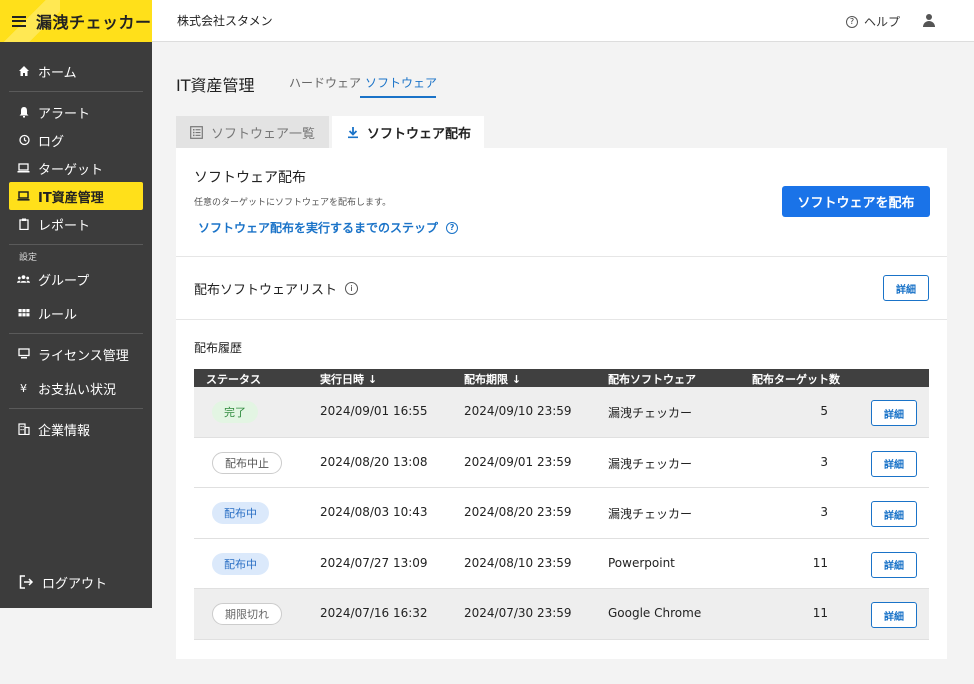  What do you see at coordinates (196, 132) in the screenshot?
I see `list-icon` at bounding box center [196, 132].